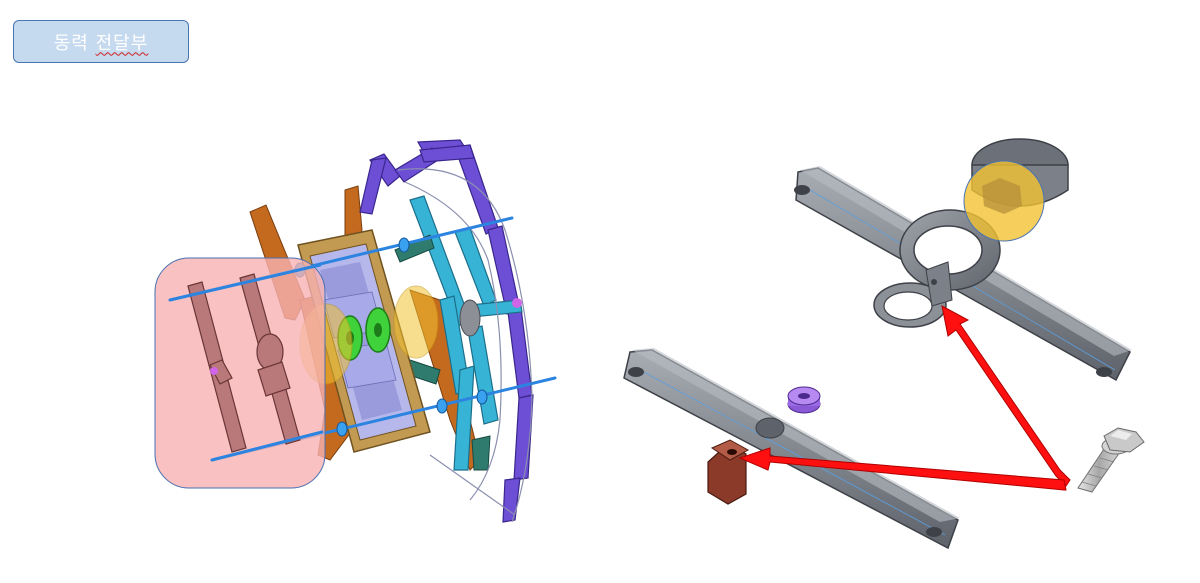 Image resolution: width=1200 pixels, height=583 pixels. I want to click on lower-crank-arm, so click(791, 449).